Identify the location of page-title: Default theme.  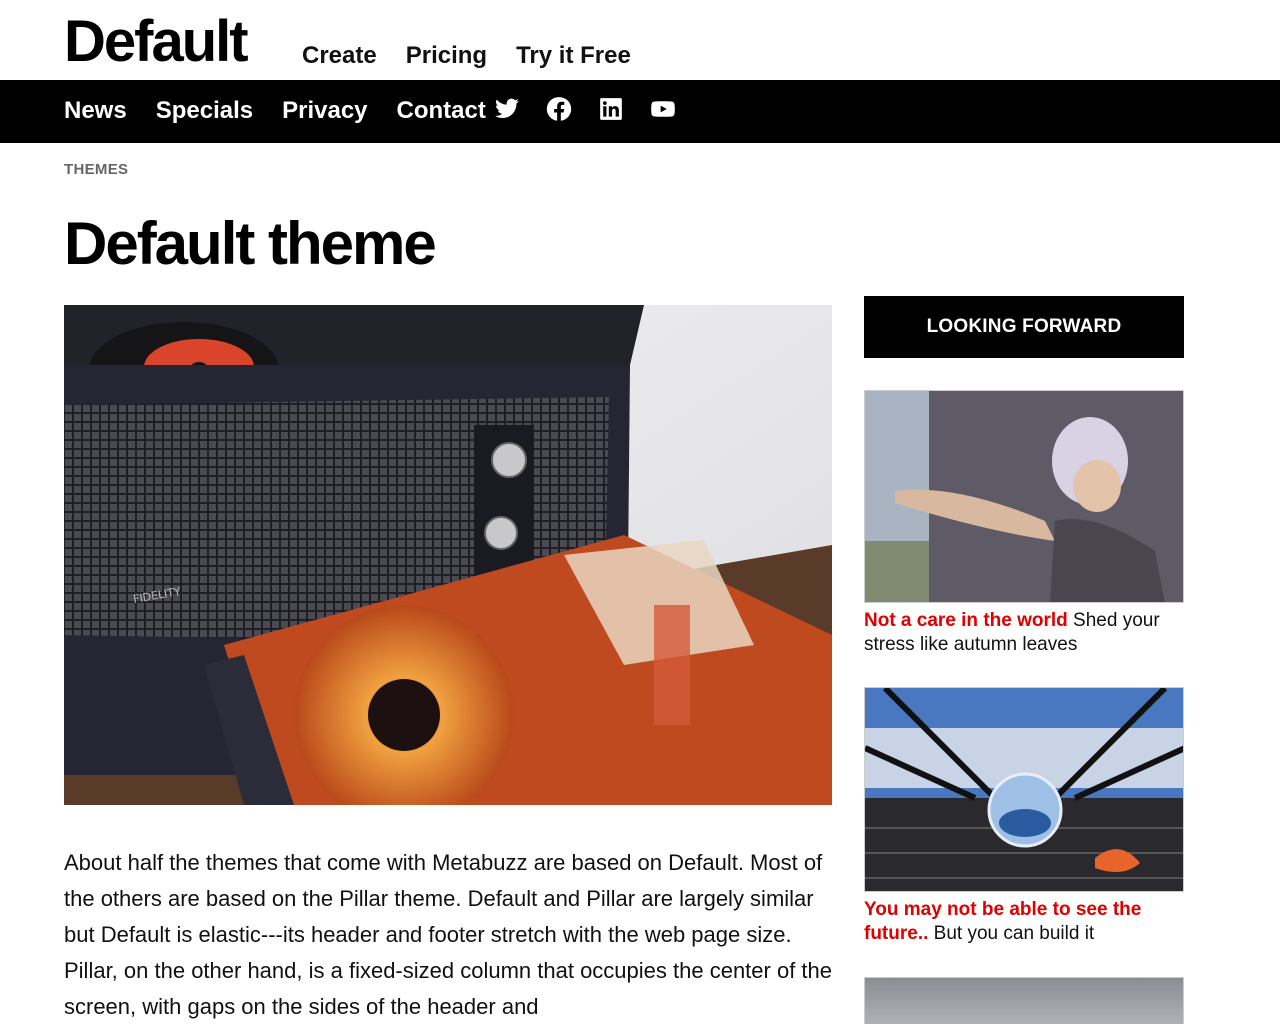
(250, 243).